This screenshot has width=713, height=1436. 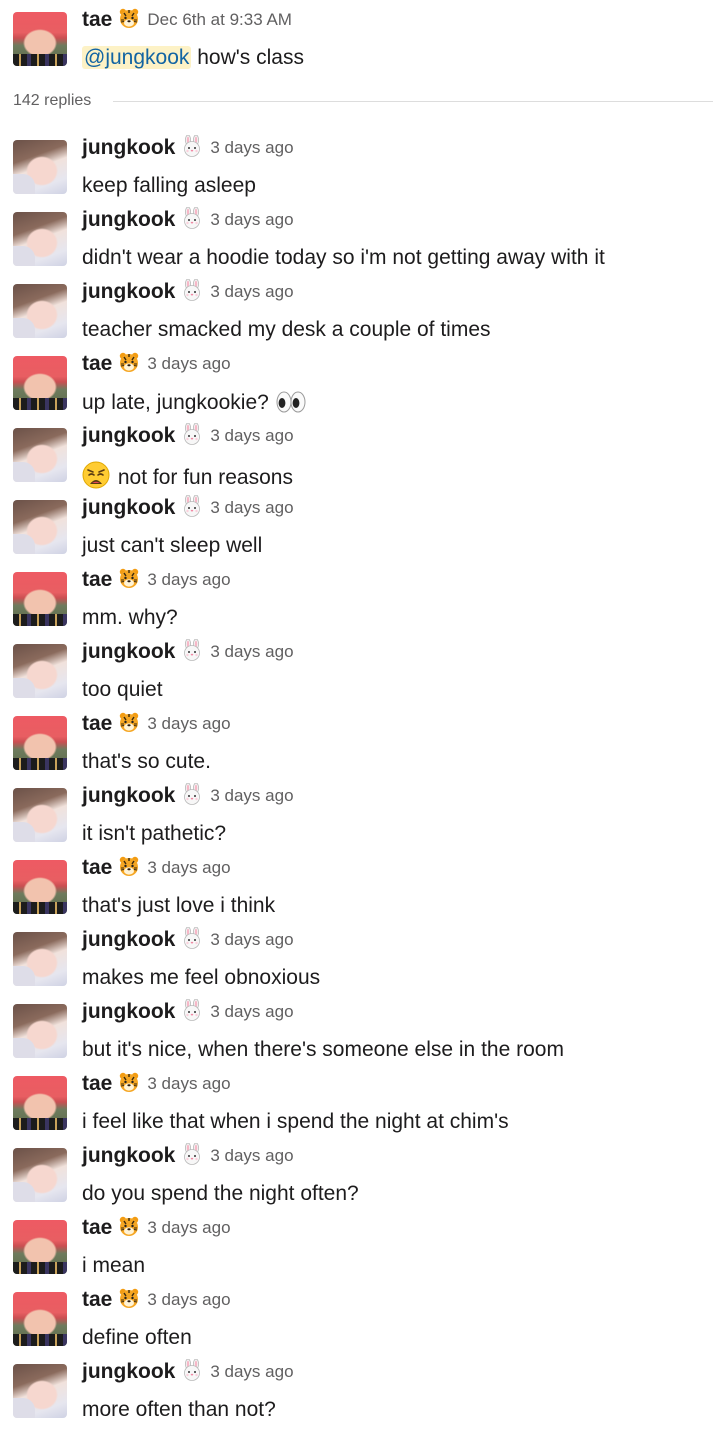 What do you see at coordinates (356, 606) in the screenshot?
I see `thread-message: tae 3 days ago mm. why?` at bounding box center [356, 606].